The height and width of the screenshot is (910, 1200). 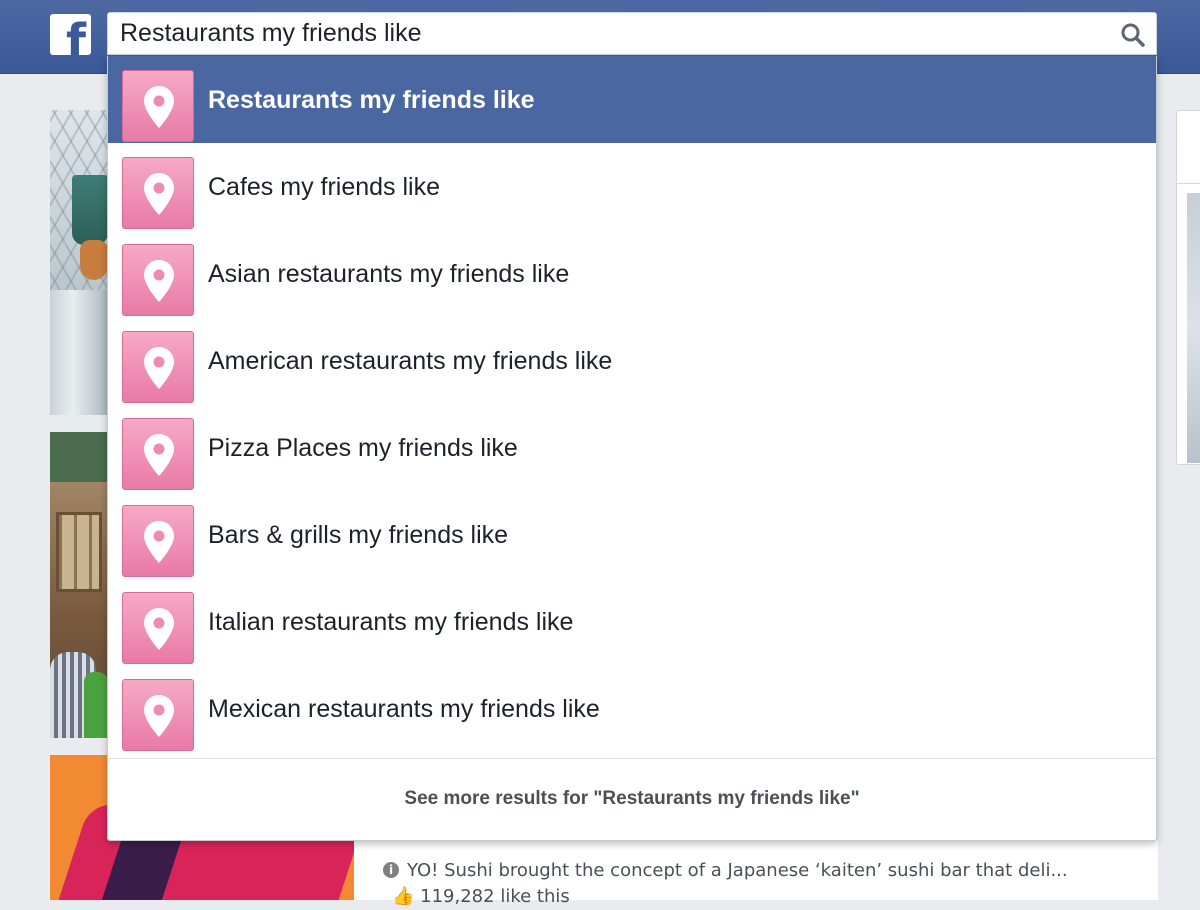 I want to click on suggestion-item-mexican-restaurants: Mexican restaurants my friends like, so click(x=632, y=708).